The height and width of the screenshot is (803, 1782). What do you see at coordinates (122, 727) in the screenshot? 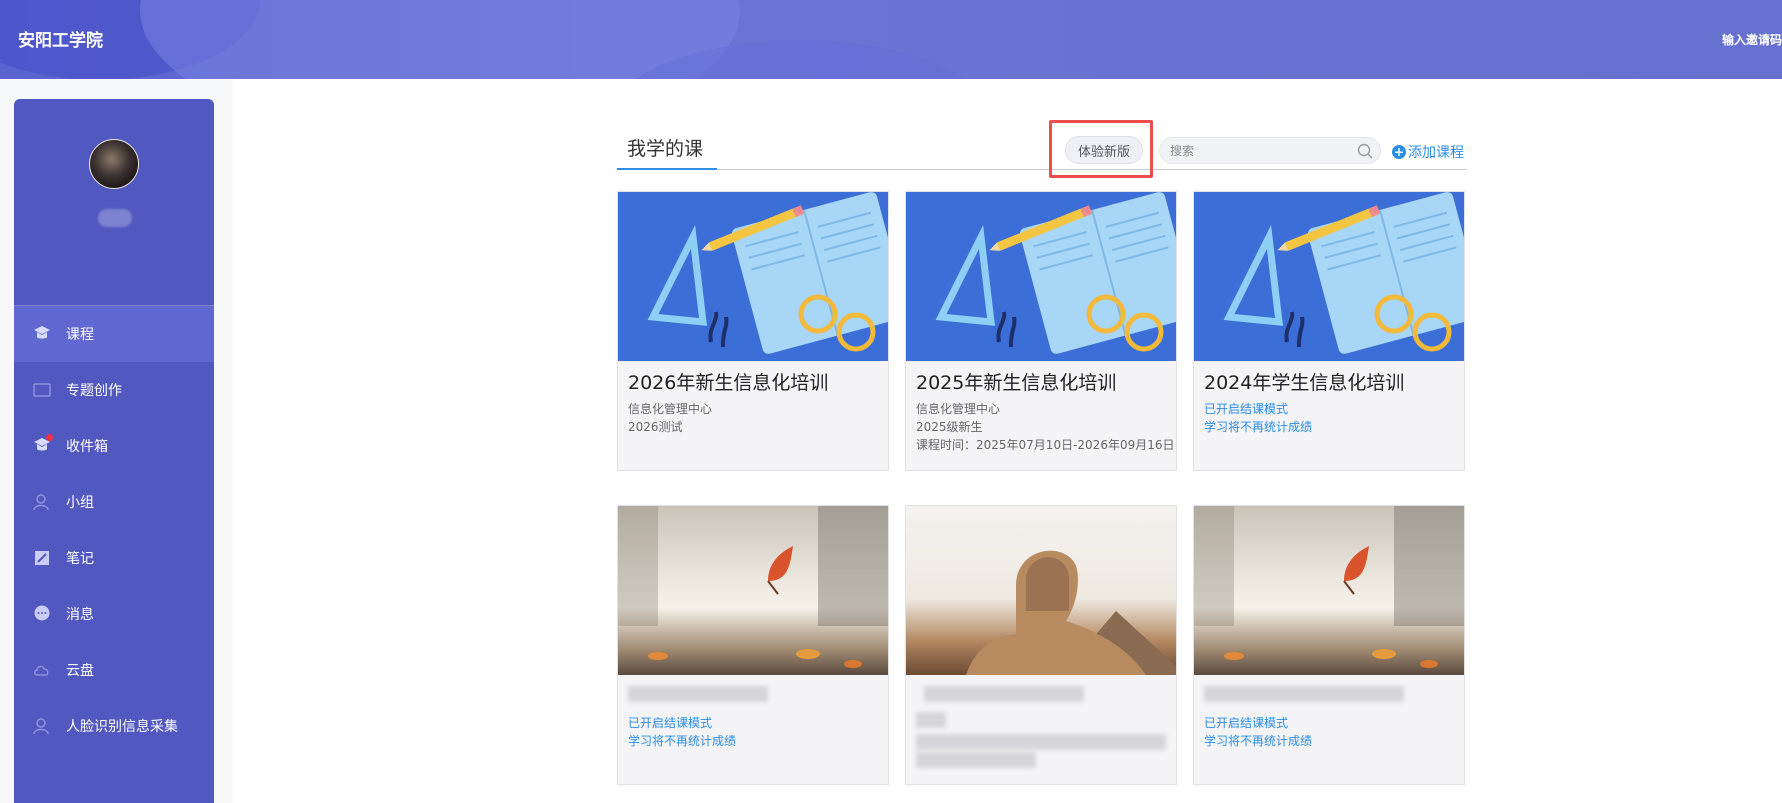
I see `sidebar-item-label: 人脸识别信息采集` at bounding box center [122, 727].